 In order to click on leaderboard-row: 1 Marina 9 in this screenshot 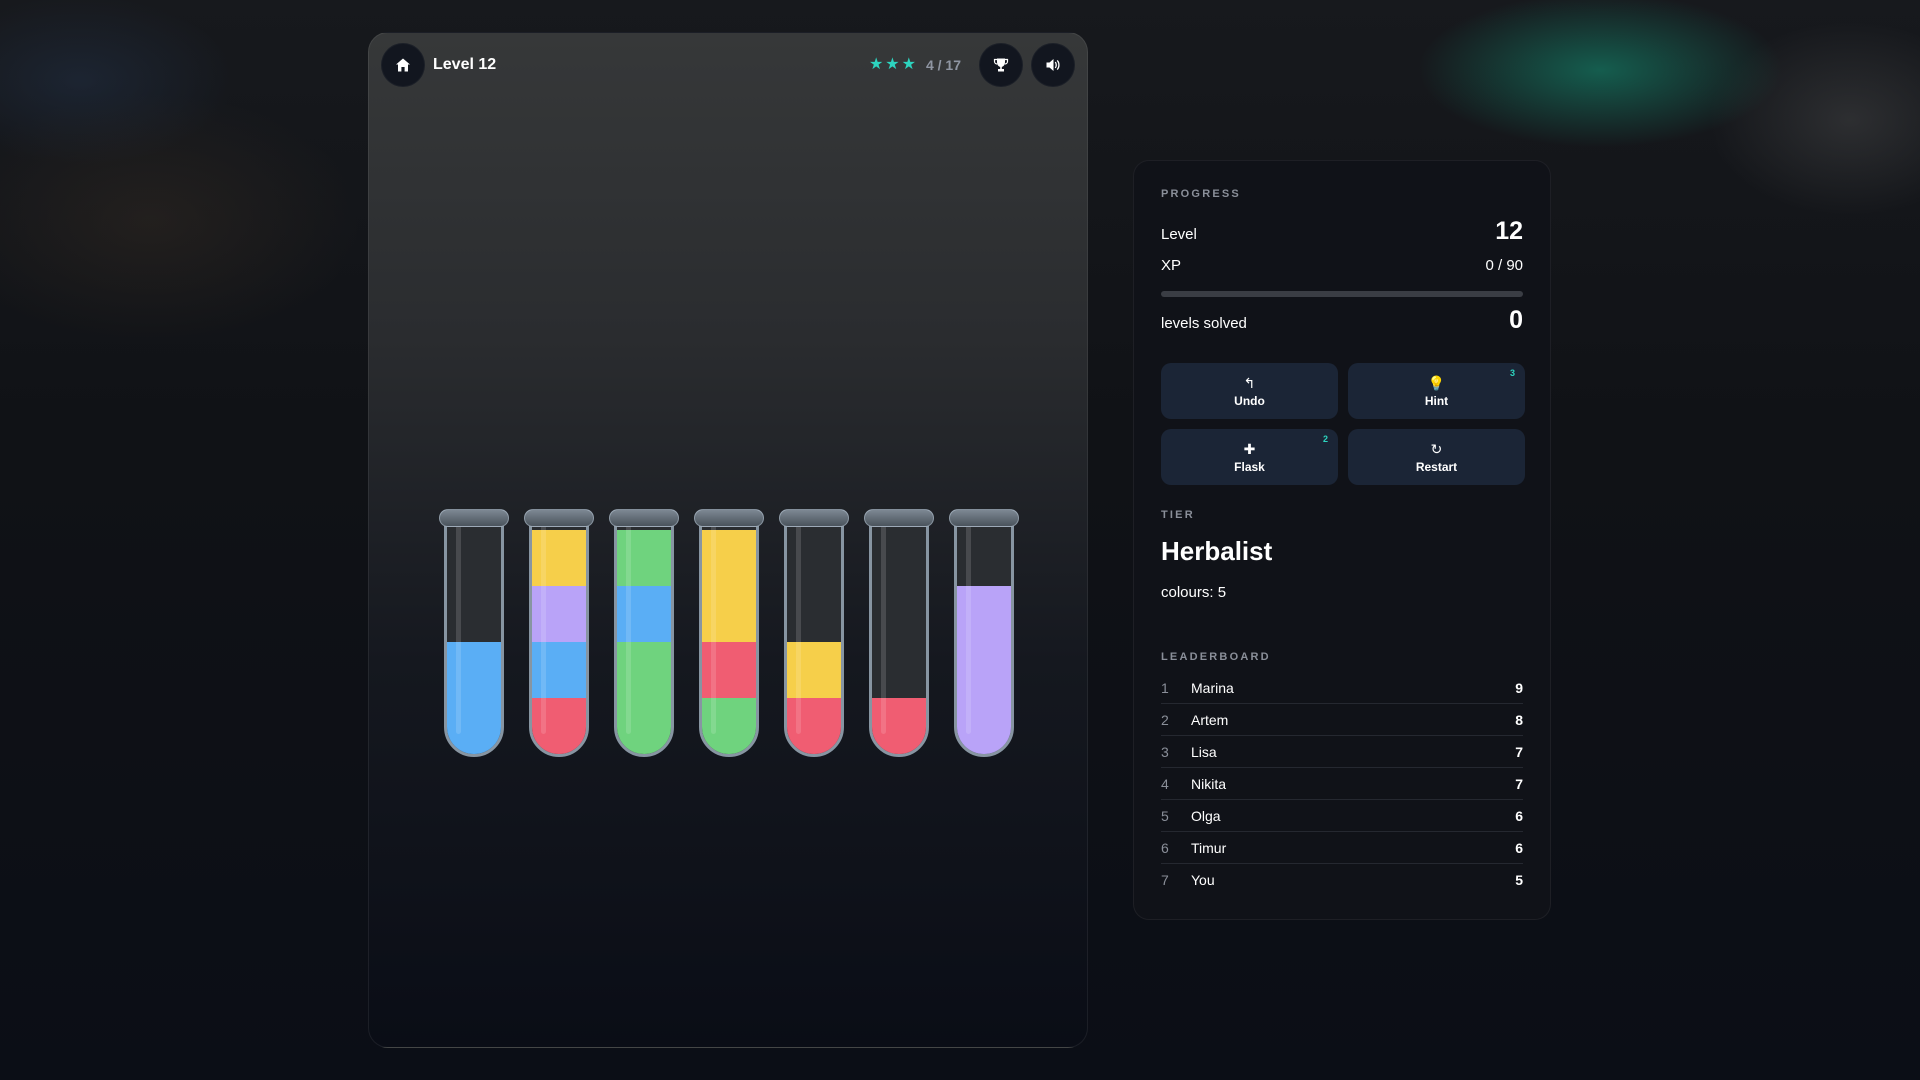, I will do `click(1342, 688)`.